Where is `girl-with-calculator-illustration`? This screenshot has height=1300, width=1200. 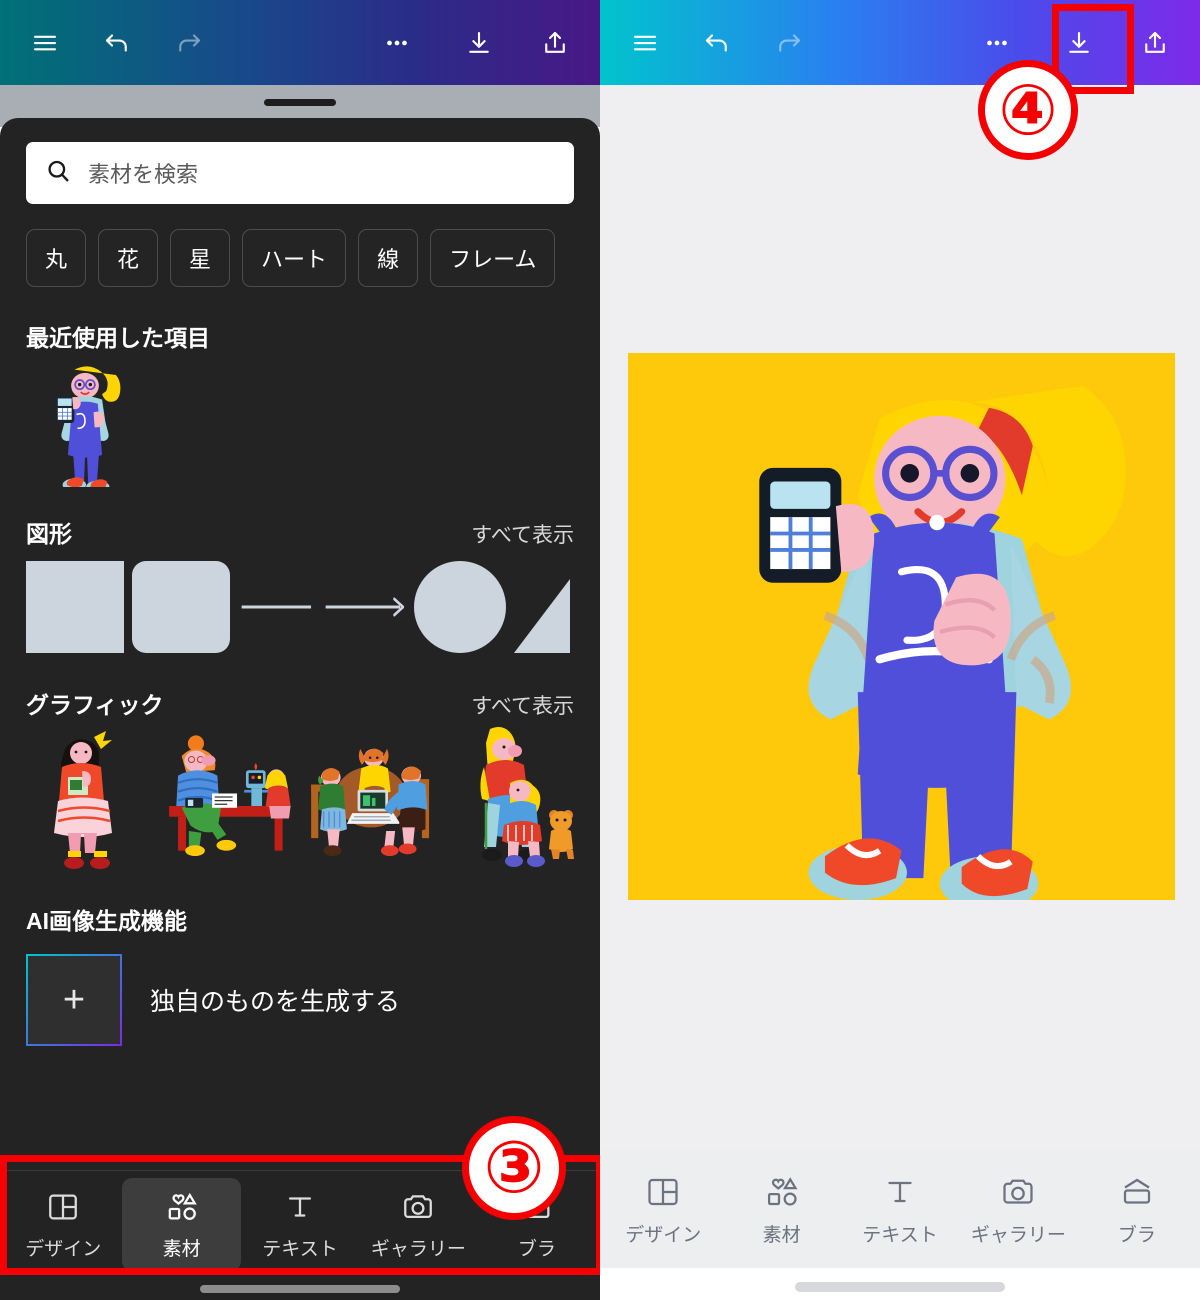
girl-with-calculator-illustration is located at coordinates (942, 642).